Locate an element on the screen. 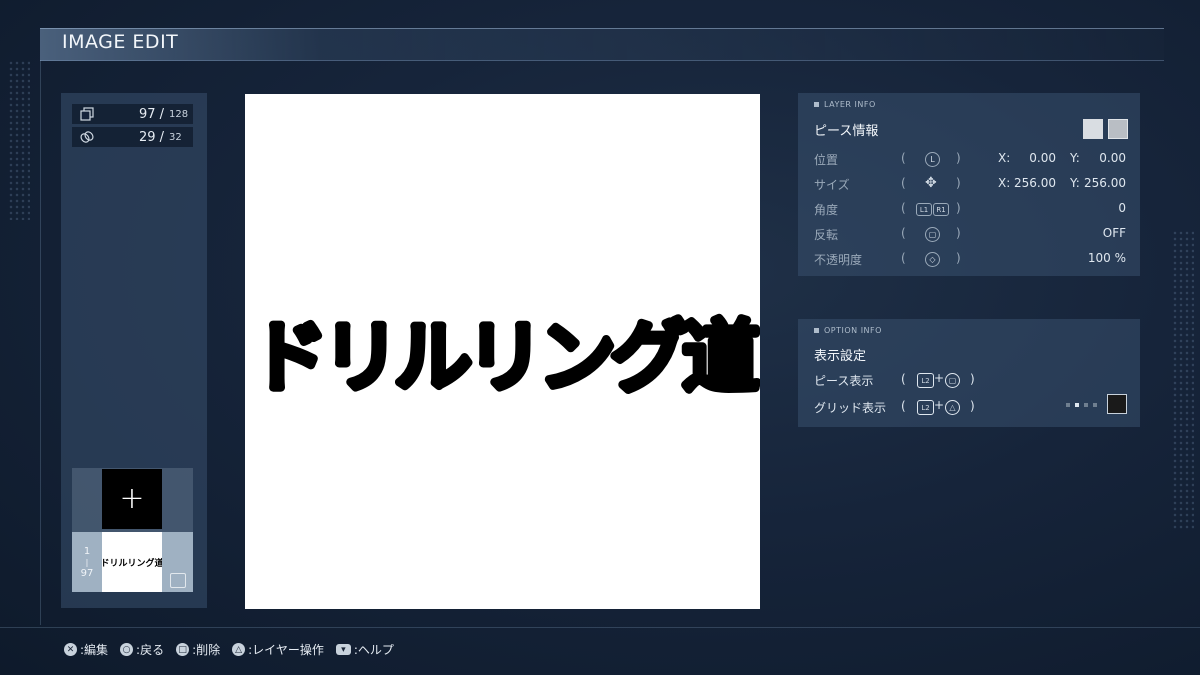 The height and width of the screenshot is (675, 1200). pieces-stack-icon is located at coordinates (87, 114).